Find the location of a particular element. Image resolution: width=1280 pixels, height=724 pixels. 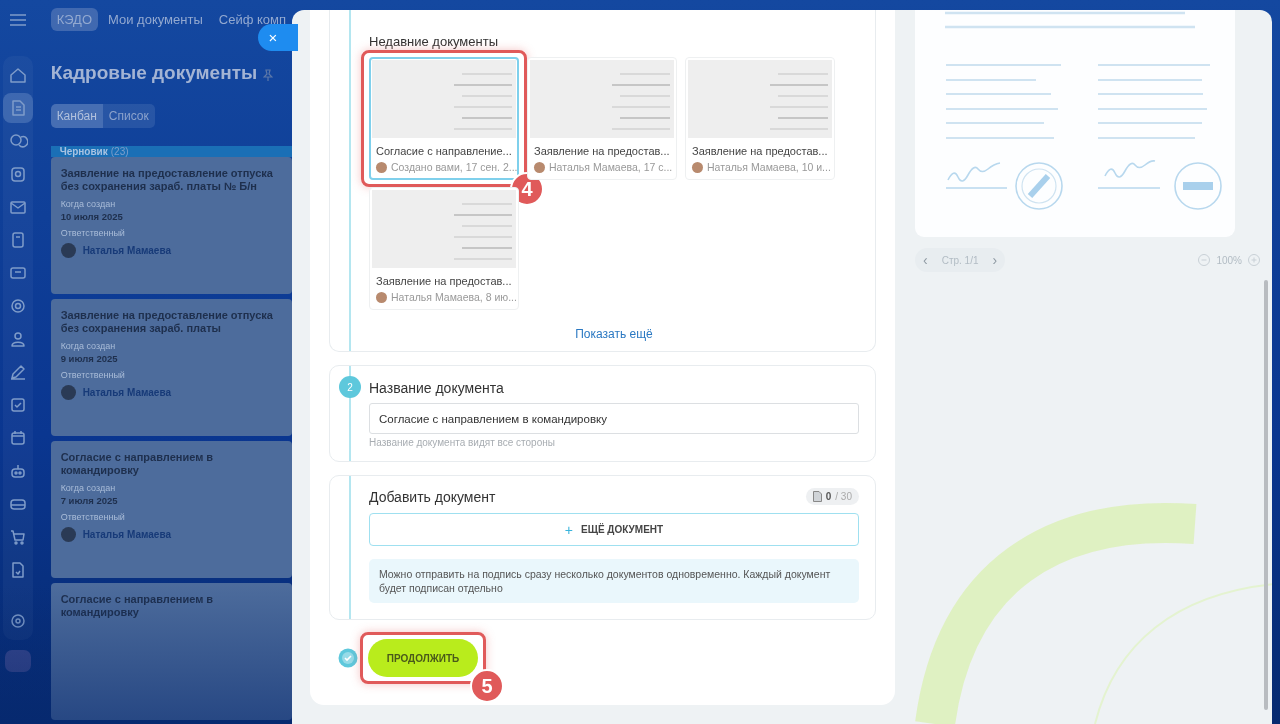

menu-icon is located at coordinates (17, 20).